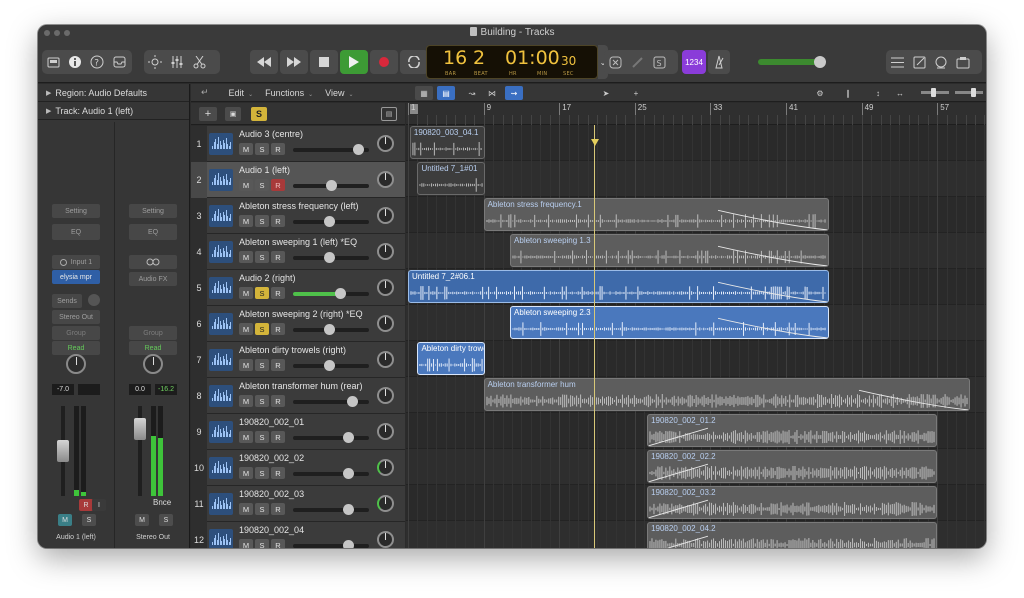 Image resolution: width=1024 pixels, height=598 pixels. I want to click on track-header: 10 190820_002_02 M S R, so click(298, 468).